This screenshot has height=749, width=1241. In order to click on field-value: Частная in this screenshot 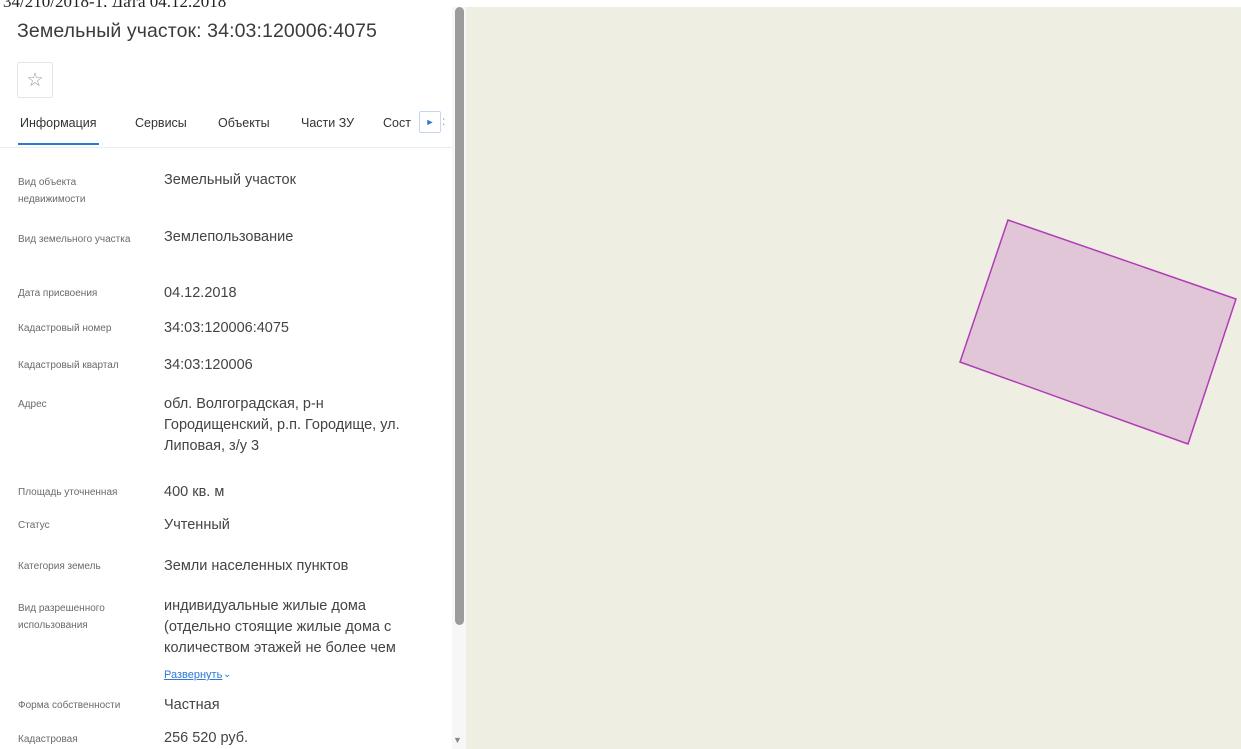, I will do `click(192, 705)`.